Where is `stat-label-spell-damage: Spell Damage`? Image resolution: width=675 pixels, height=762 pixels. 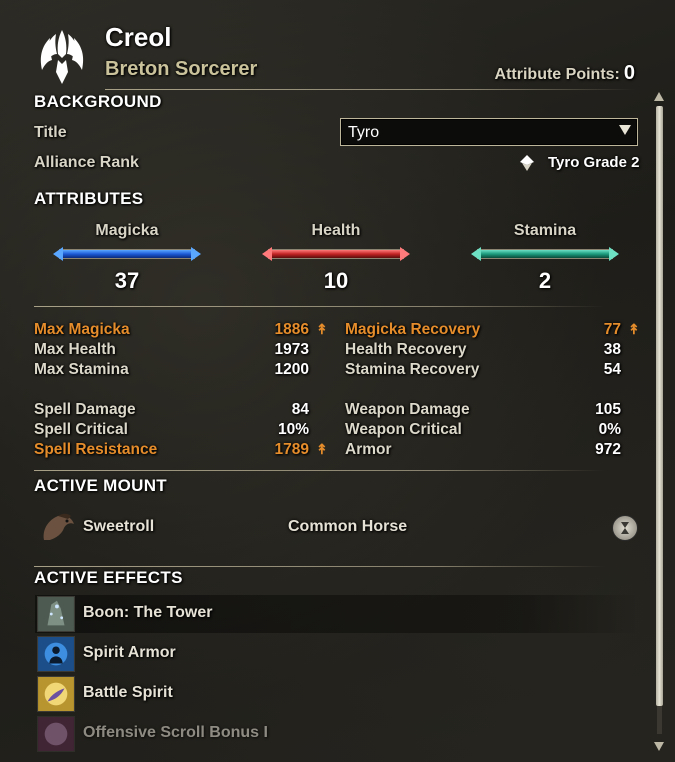 stat-label-spell-damage: Spell Damage is located at coordinates (85, 409).